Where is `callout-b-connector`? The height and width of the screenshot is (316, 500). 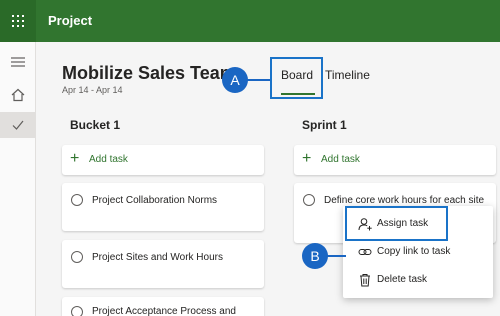 callout-b-connector is located at coordinates (336, 256).